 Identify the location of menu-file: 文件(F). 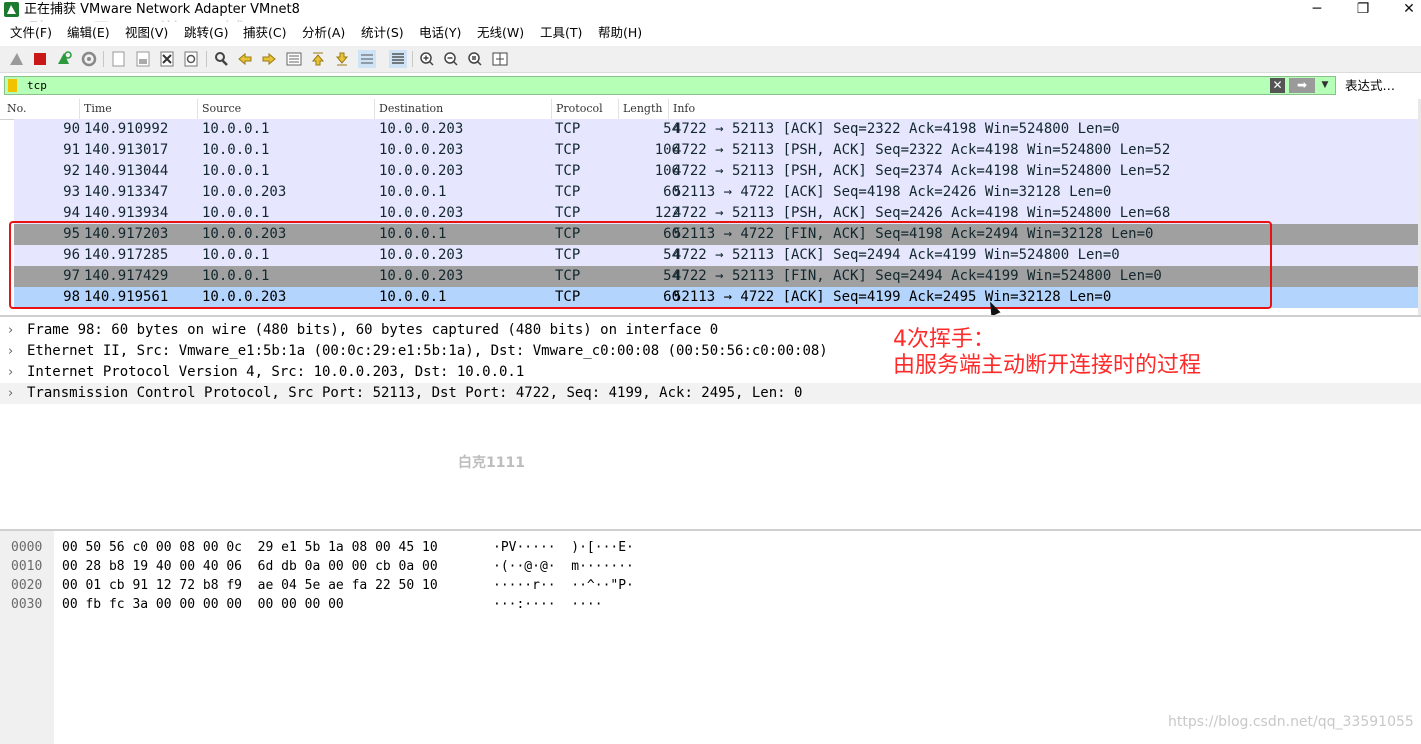
(31, 33).